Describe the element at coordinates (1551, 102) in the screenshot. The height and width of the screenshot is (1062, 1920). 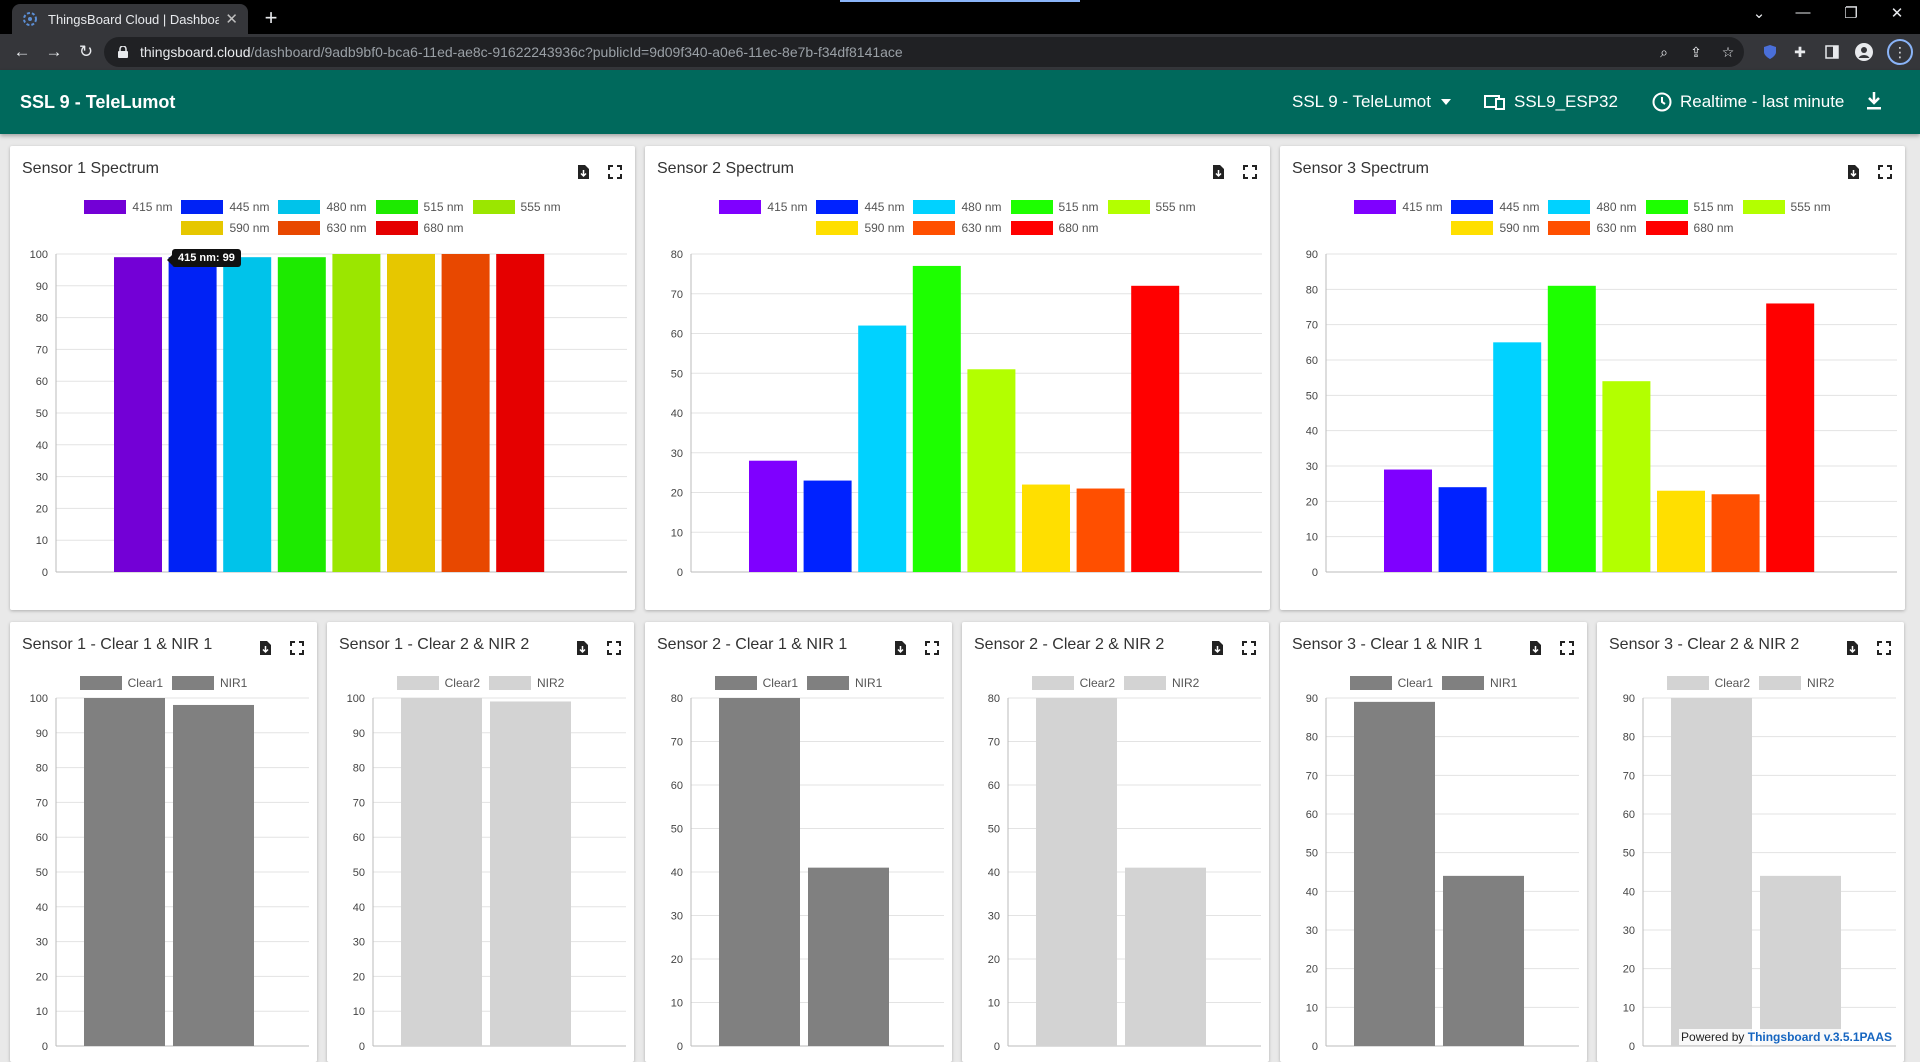
I see `entity-alias-selector: SSL9_ESP32` at that location.